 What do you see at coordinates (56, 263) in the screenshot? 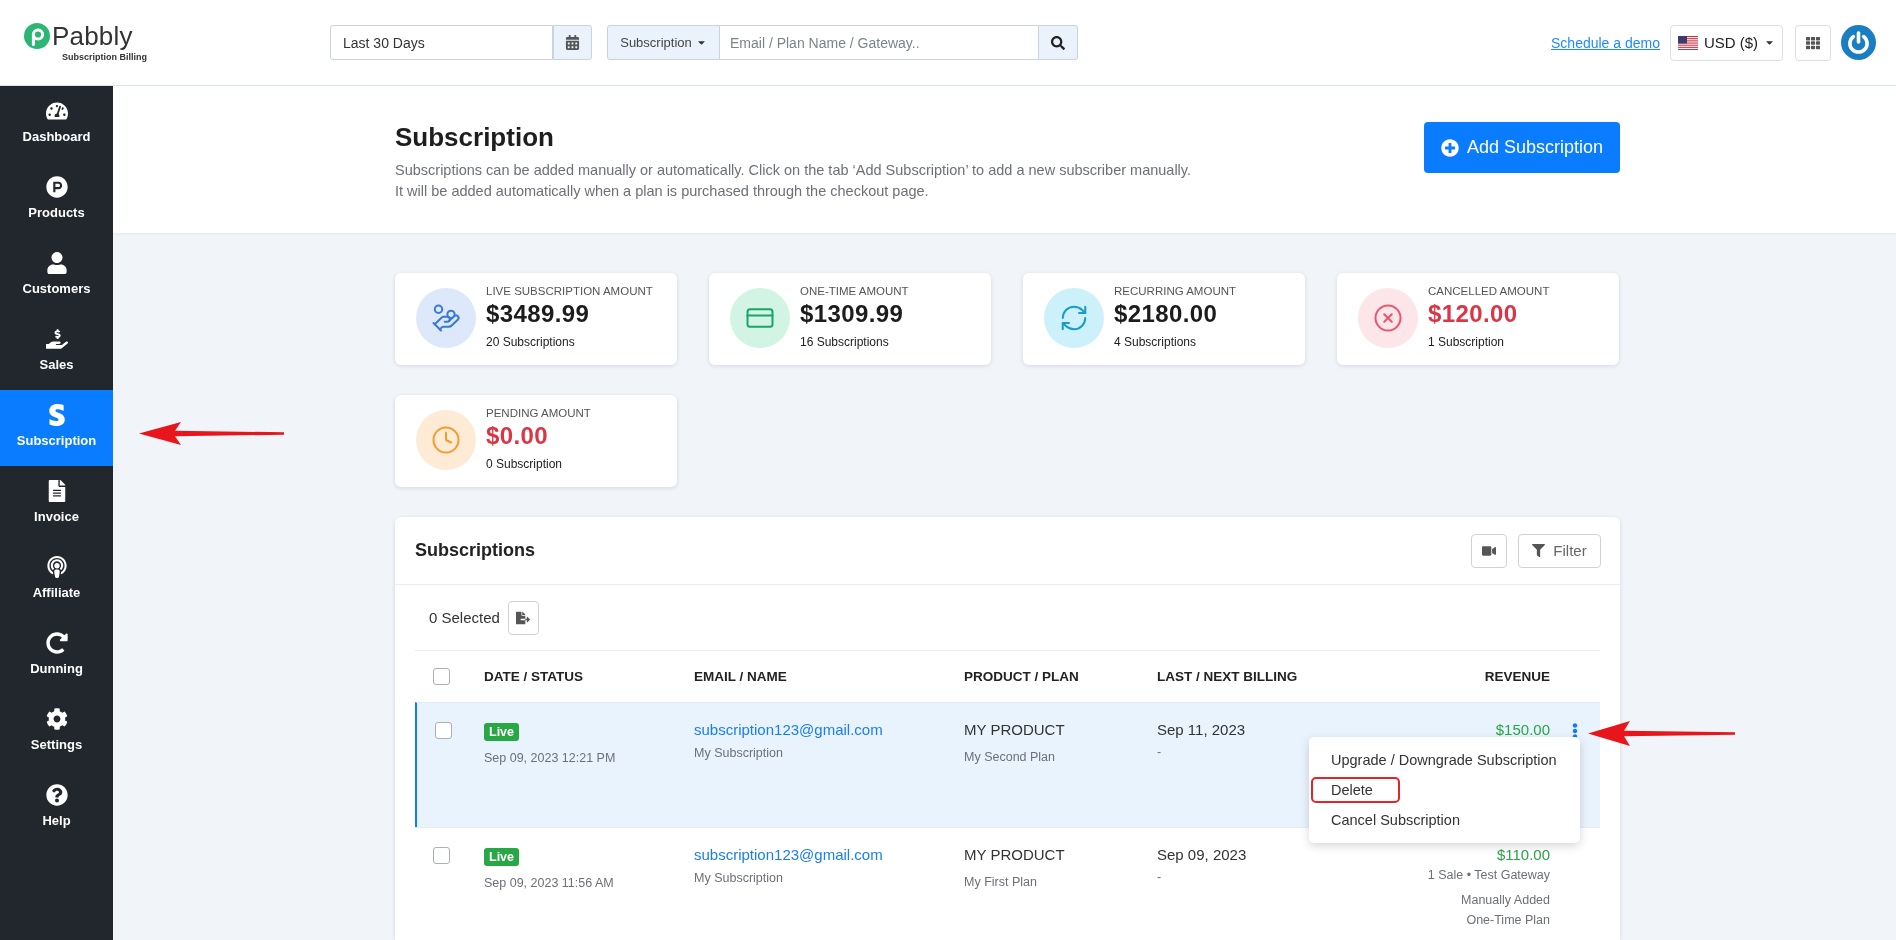
I see `user-icon` at bounding box center [56, 263].